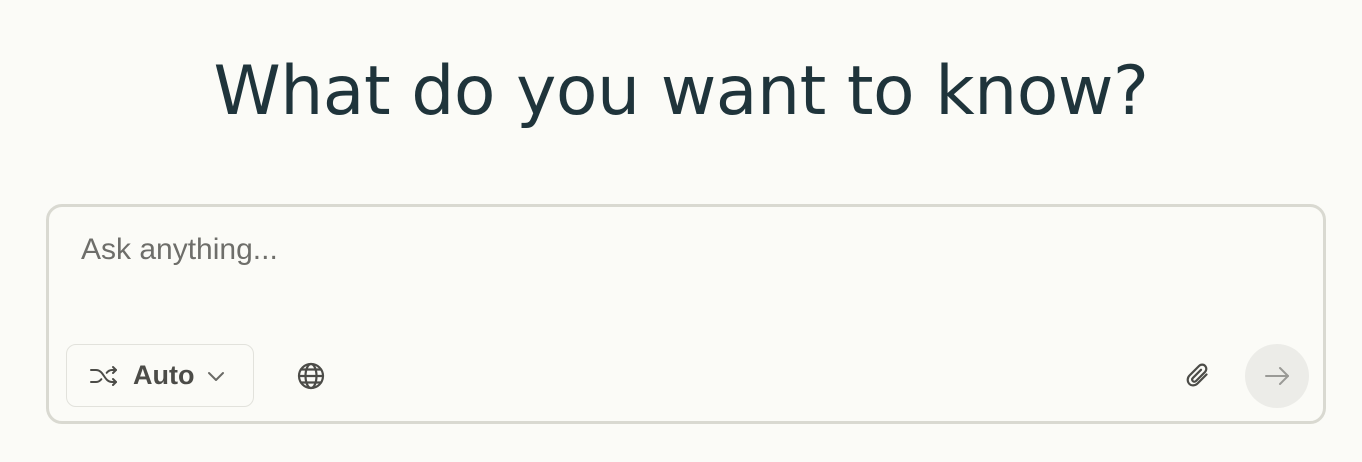 This screenshot has height=462, width=1362. What do you see at coordinates (164, 375) in the screenshot?
I see `mode-label: Auto` at bounding box center [164, 375].